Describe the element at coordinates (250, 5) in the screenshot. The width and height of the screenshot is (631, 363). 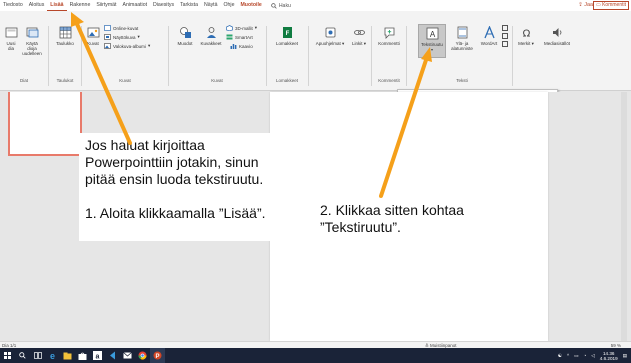
I see `tab-muotoile: Muotoile` at that location.